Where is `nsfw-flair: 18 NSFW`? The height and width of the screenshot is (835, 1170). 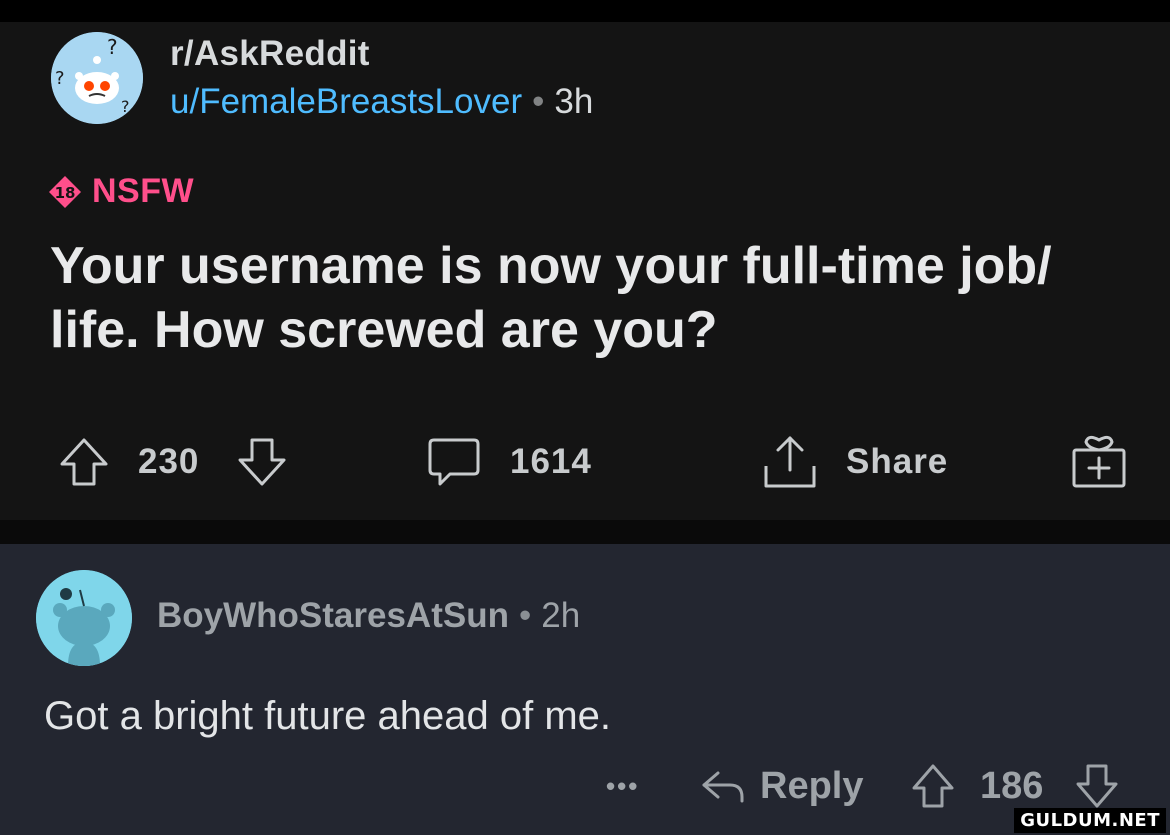
nsfw-flair: 18 NSFW is located at coordinates (121, 191).